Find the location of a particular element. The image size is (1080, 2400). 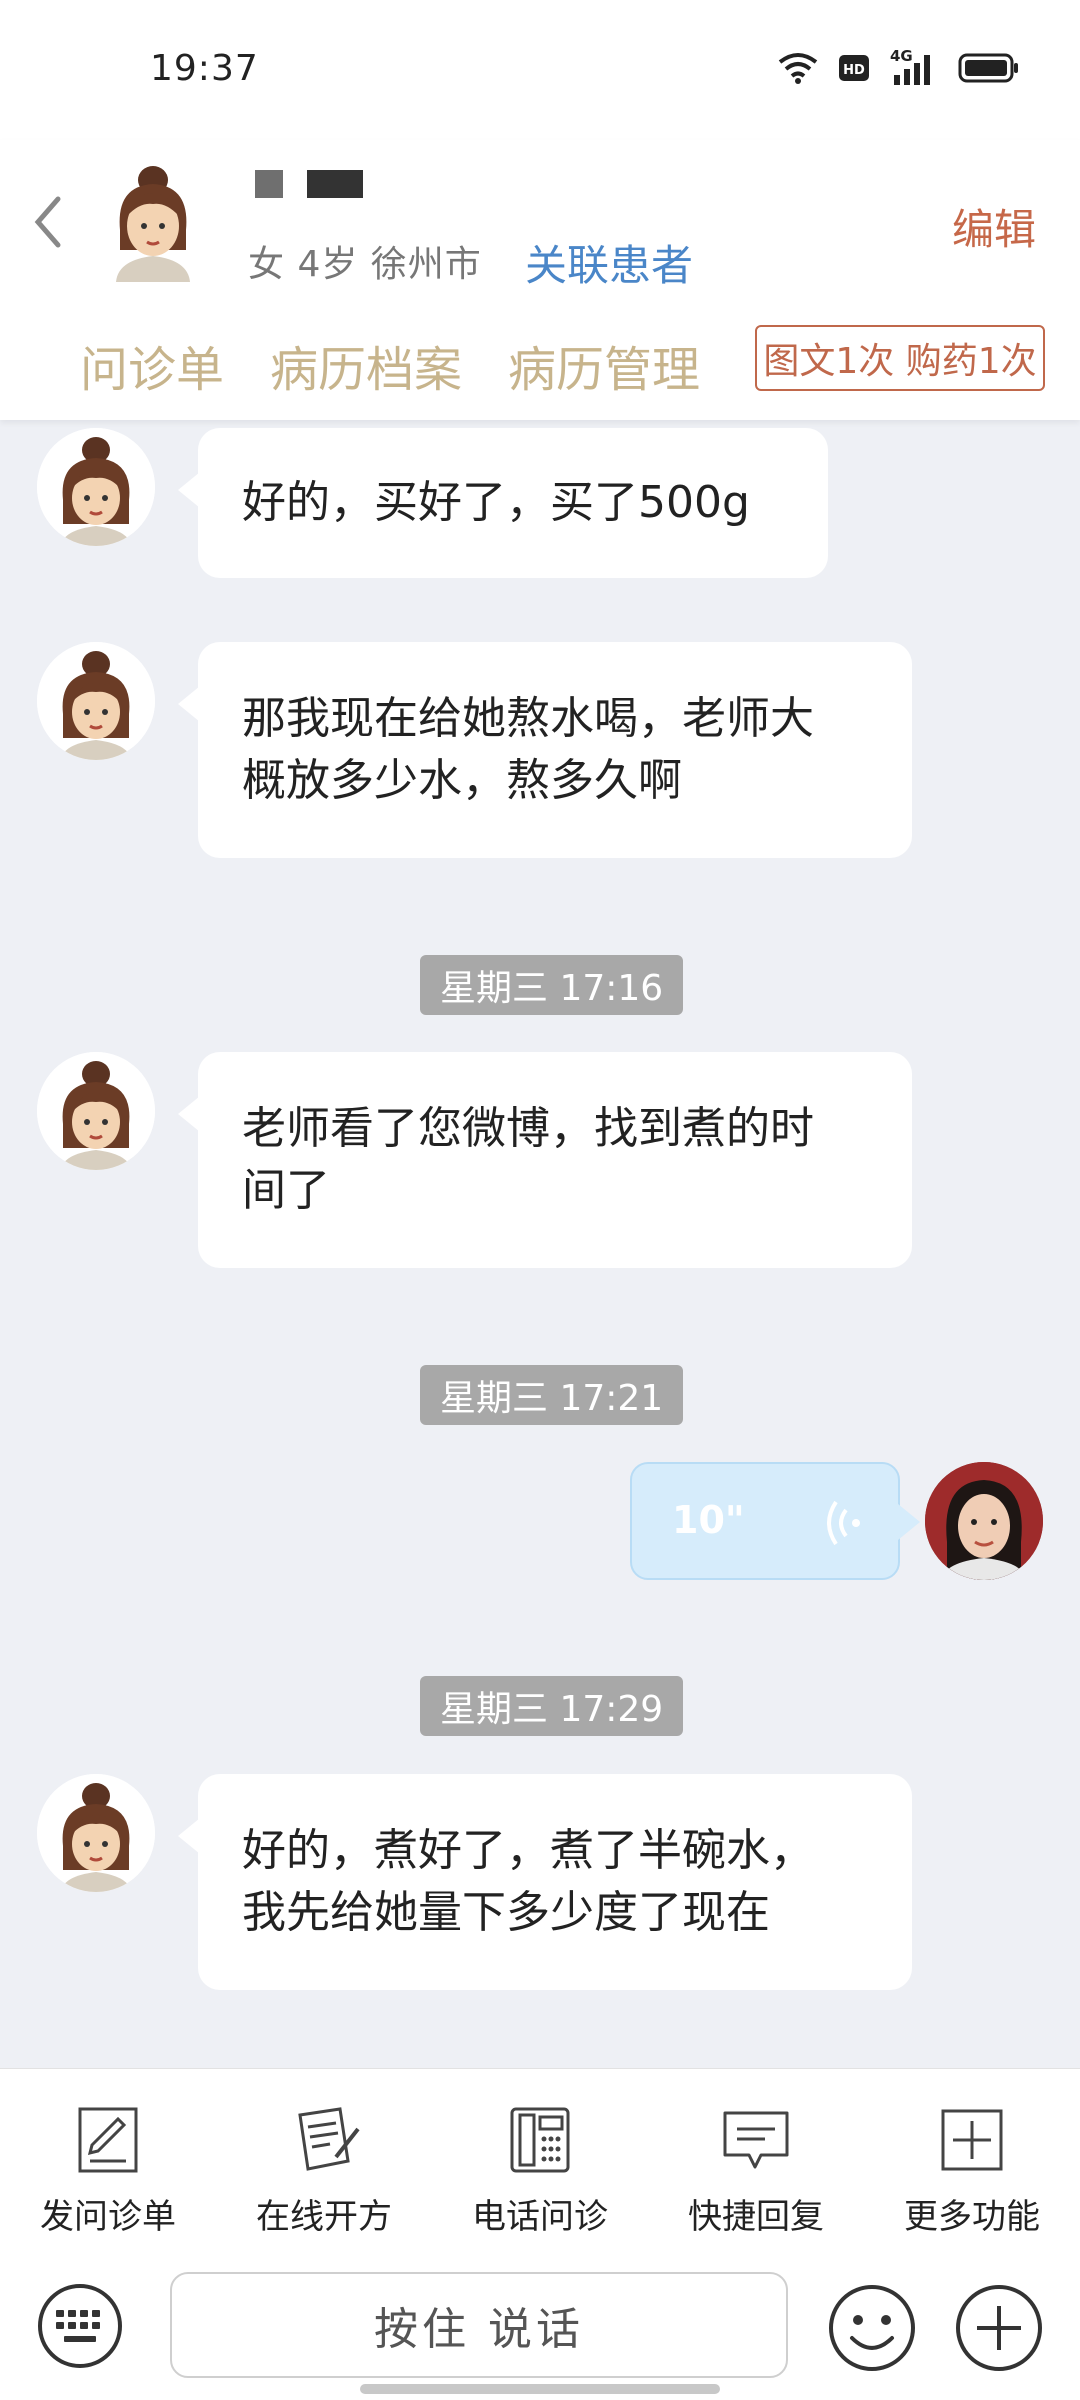

message-bubble: 好的，买好了，买了500g is located at coordinates (503, 503).